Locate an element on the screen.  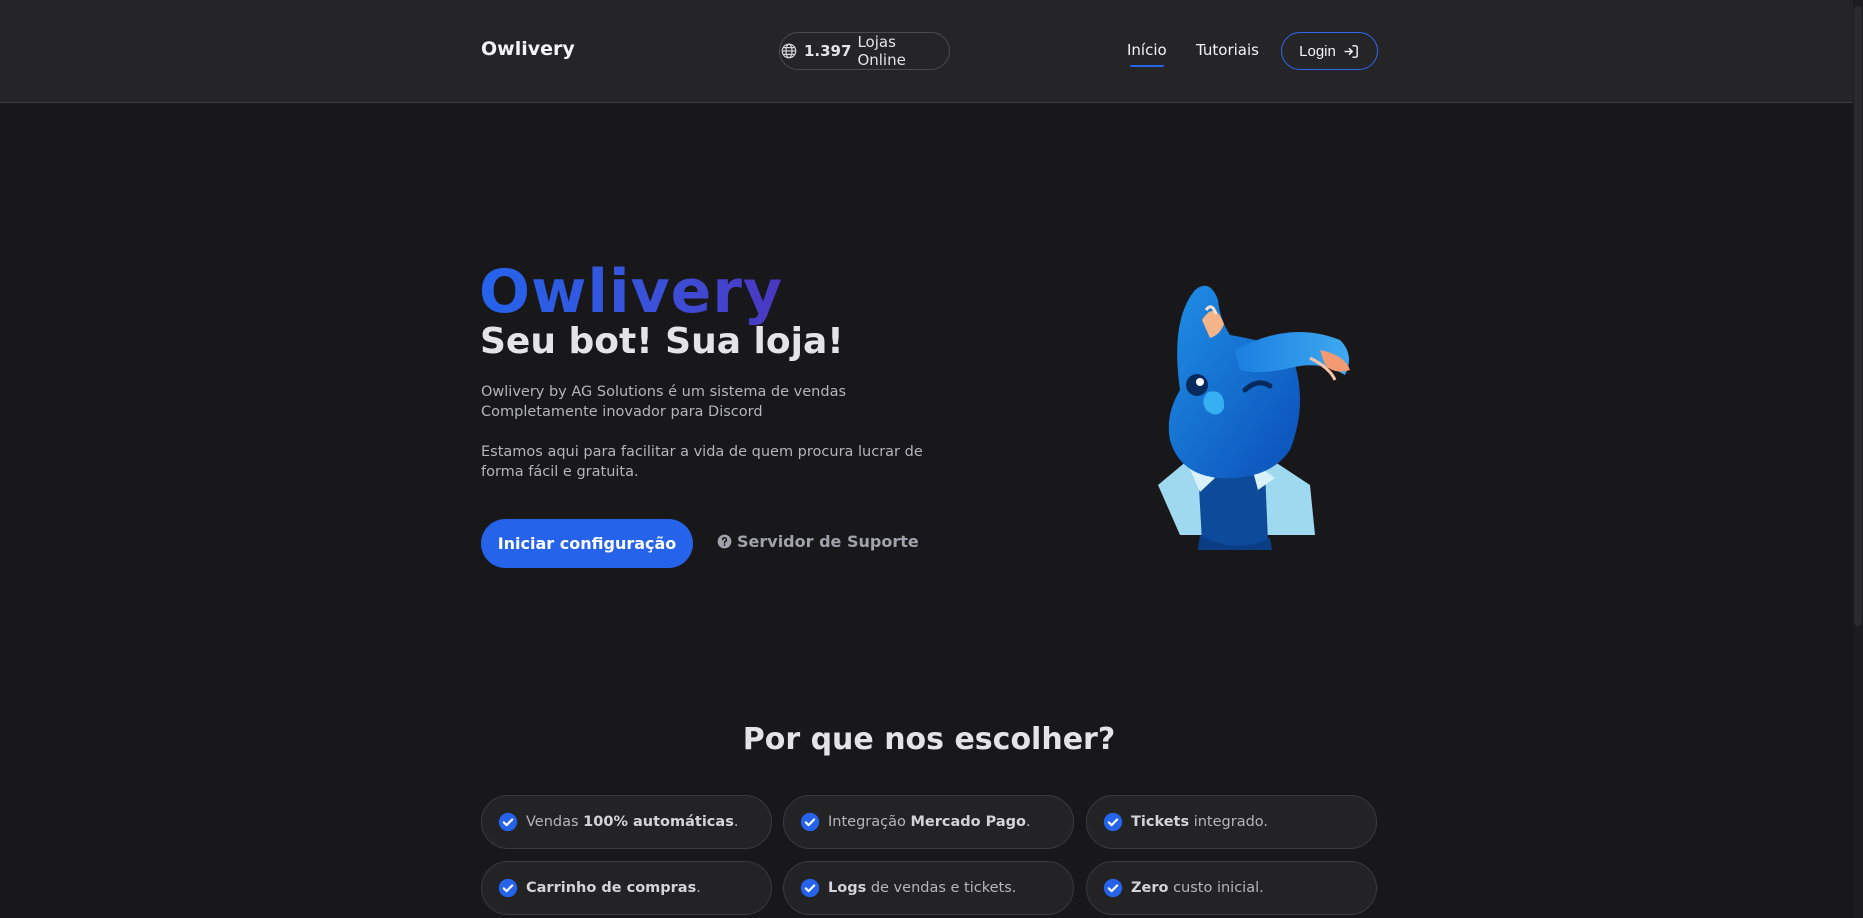
feature-text: Logs de vendas e tickets. is located at coordinates (922, 888).